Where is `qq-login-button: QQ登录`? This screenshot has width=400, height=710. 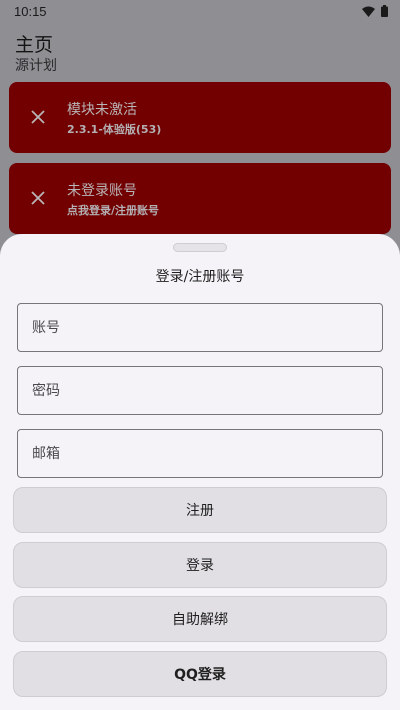
qq-login-button: QQ登录 is located at coordinates (200, 674).